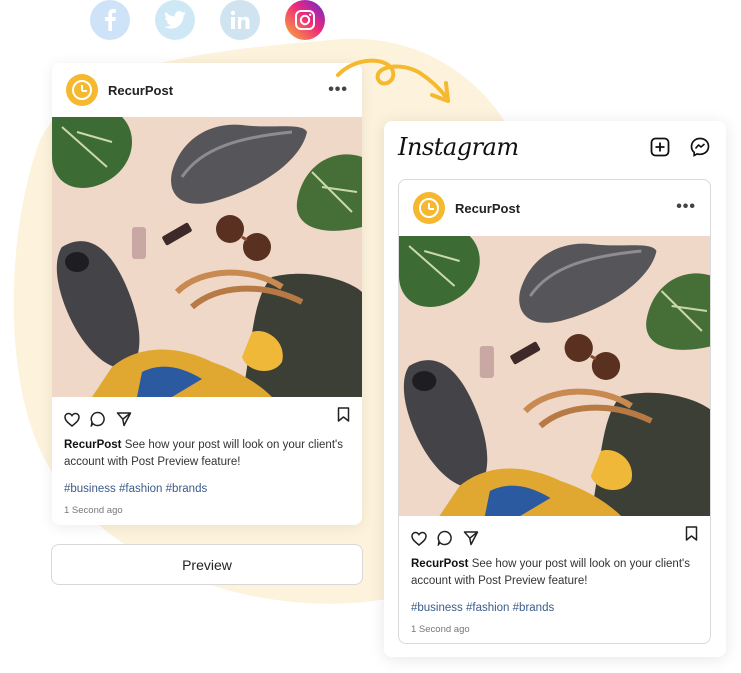  Describe the element at coordinates (207, 20) in the screenshot. I see `social-network-row` at that location.